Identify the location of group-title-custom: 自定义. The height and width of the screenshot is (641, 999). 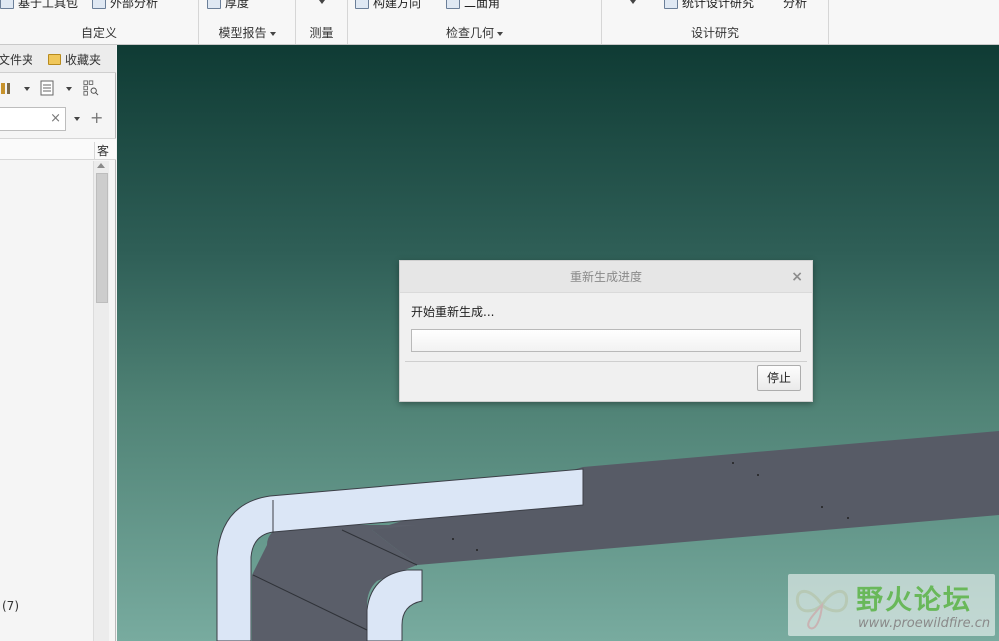
(98, 33).